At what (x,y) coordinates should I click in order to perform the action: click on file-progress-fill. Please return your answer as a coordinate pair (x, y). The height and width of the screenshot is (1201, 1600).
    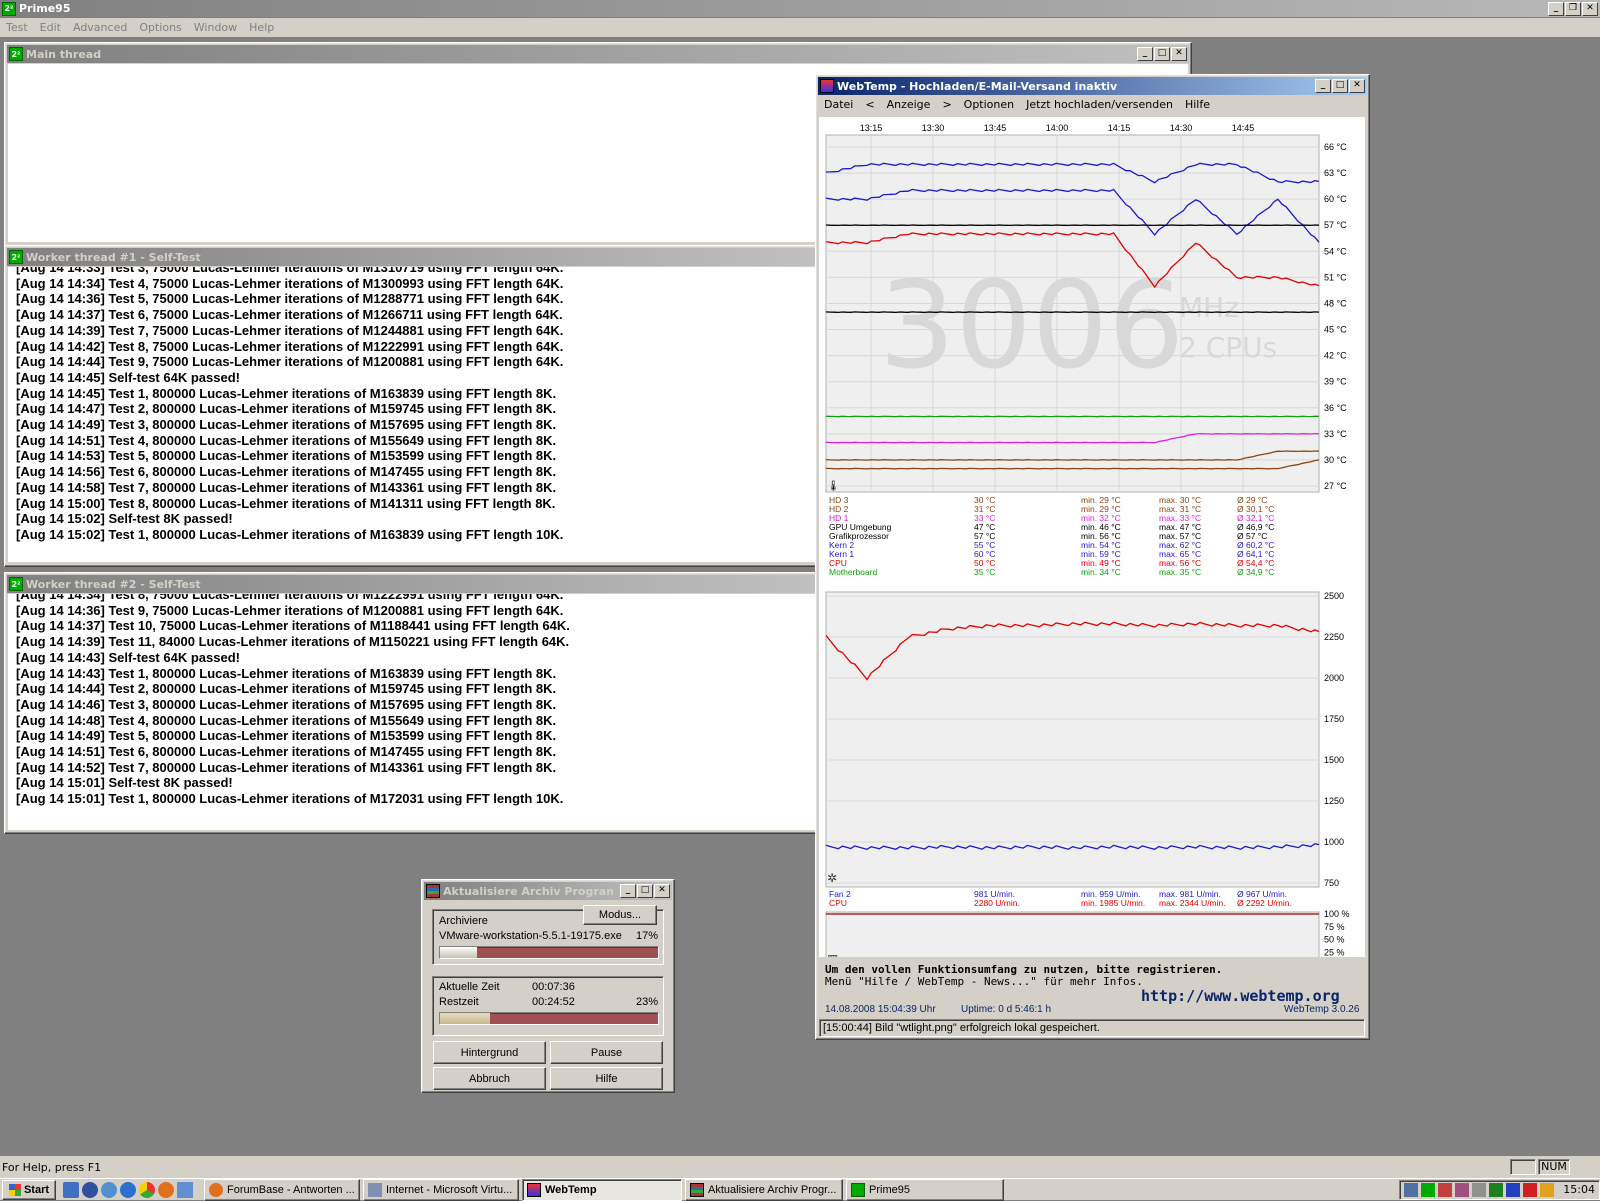
    Looking at the image, I should click on (458, 952).